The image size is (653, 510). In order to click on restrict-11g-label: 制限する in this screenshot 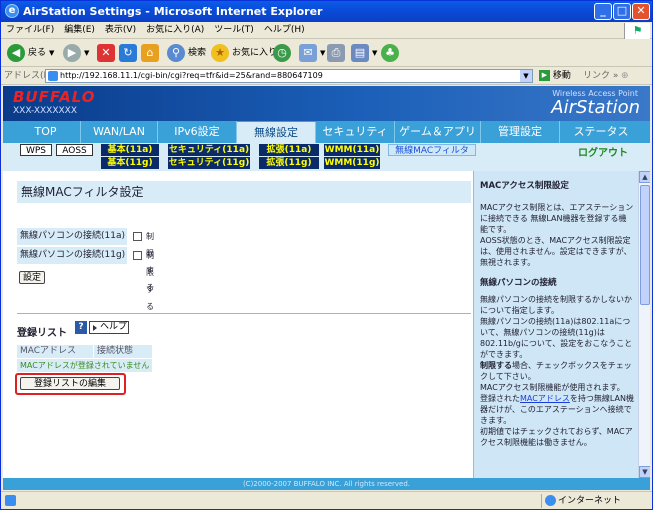, I will do `click(150, 281)`.